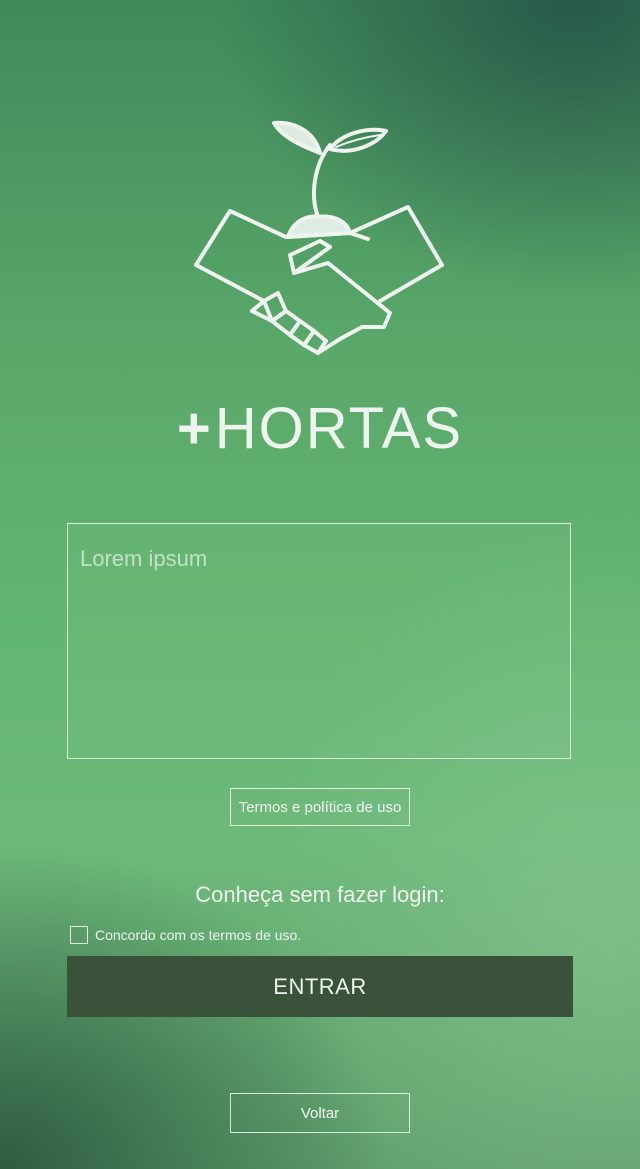  I want to click on app-brand: +HORTAS, so click(320, 428).